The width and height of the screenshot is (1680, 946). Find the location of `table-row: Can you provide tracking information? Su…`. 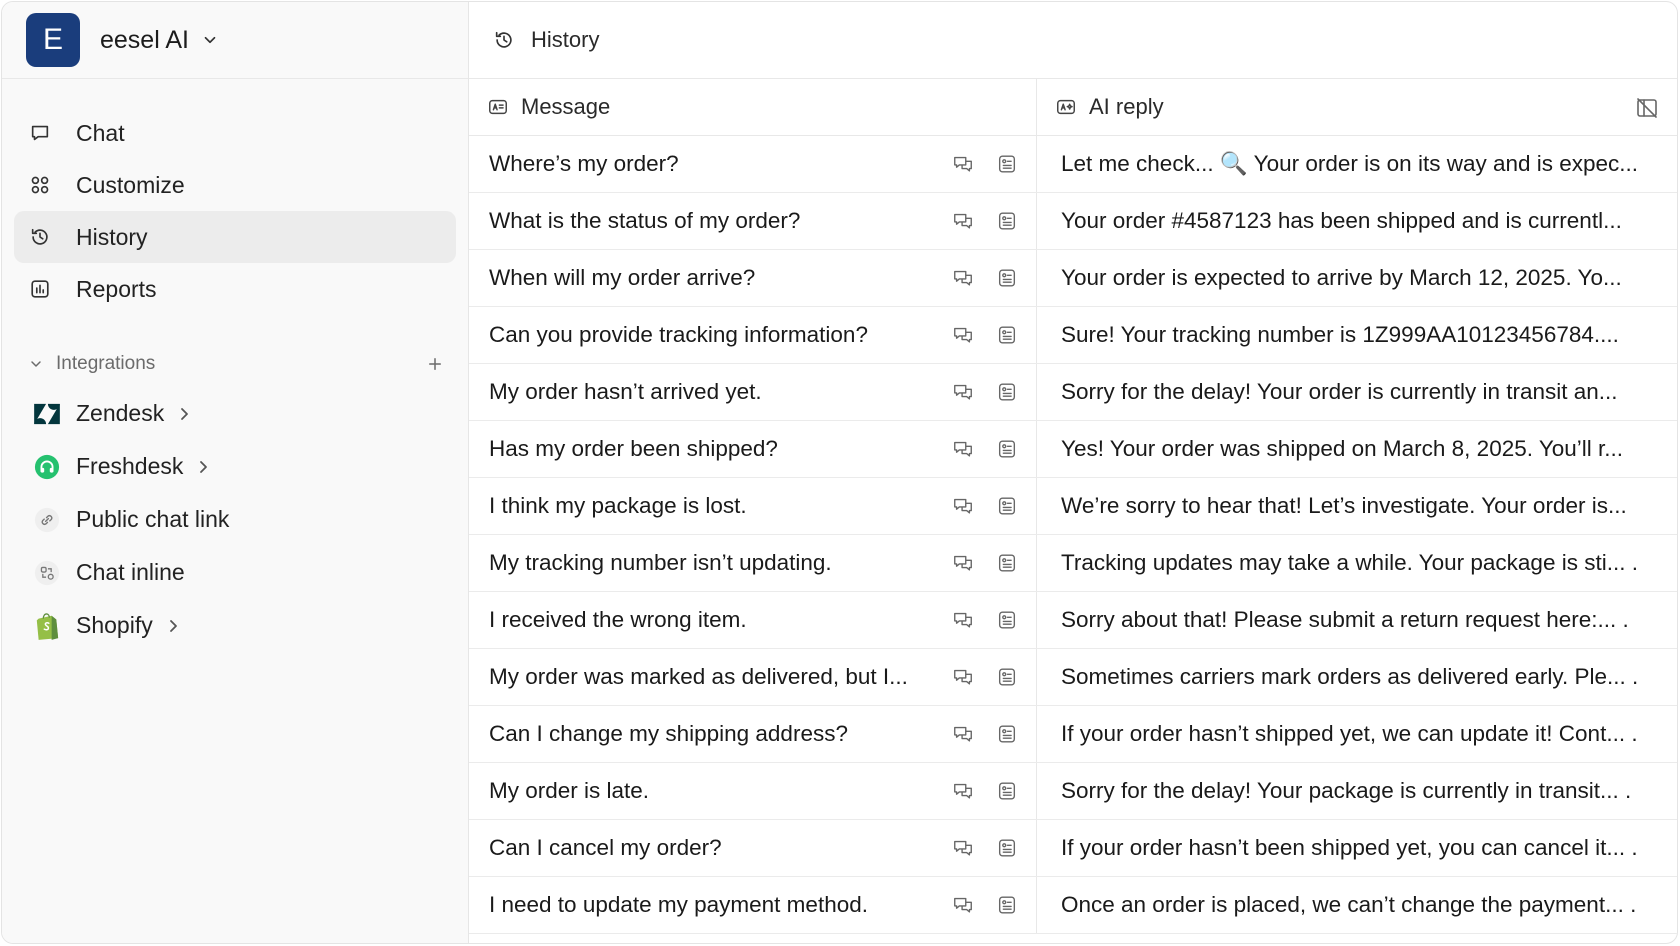

table-row: Can you provide tracking information? Su… is located at coordinates (1073, 335).